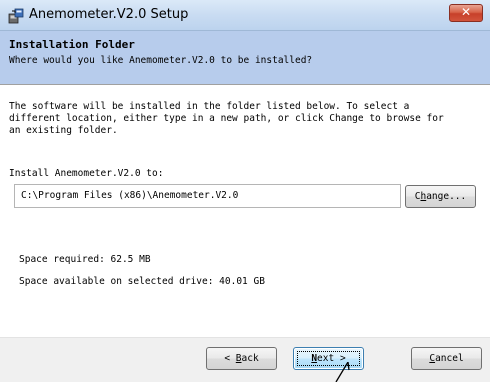  What do you see at coordinates (245, 337) in the screenshot?
I see `button-bar-divider` at bounding box center [245, 337].